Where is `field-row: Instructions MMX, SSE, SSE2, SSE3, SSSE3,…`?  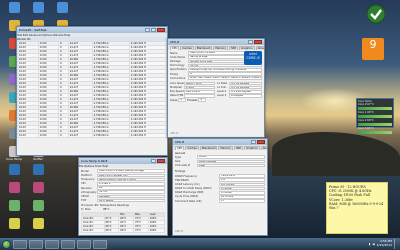
field-row: Instructions MMX, SSE, SSE2, SSE3, SSSE3,… is located at coordinates (216, 78).